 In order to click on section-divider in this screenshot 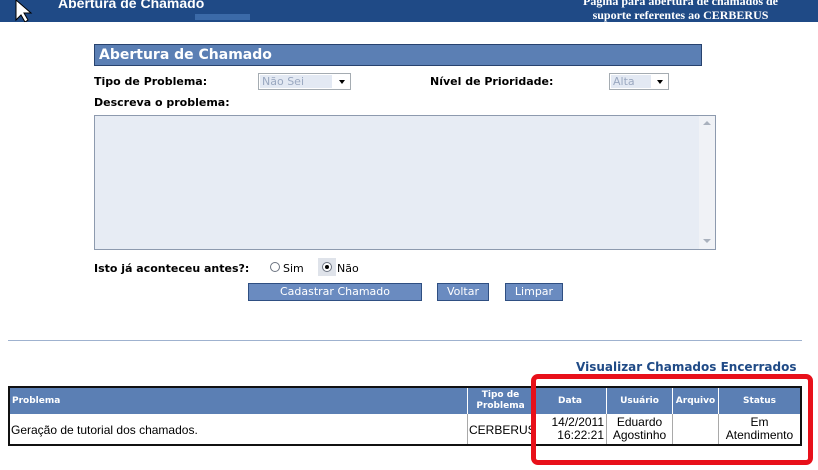, I will do `click(405, 340)`.